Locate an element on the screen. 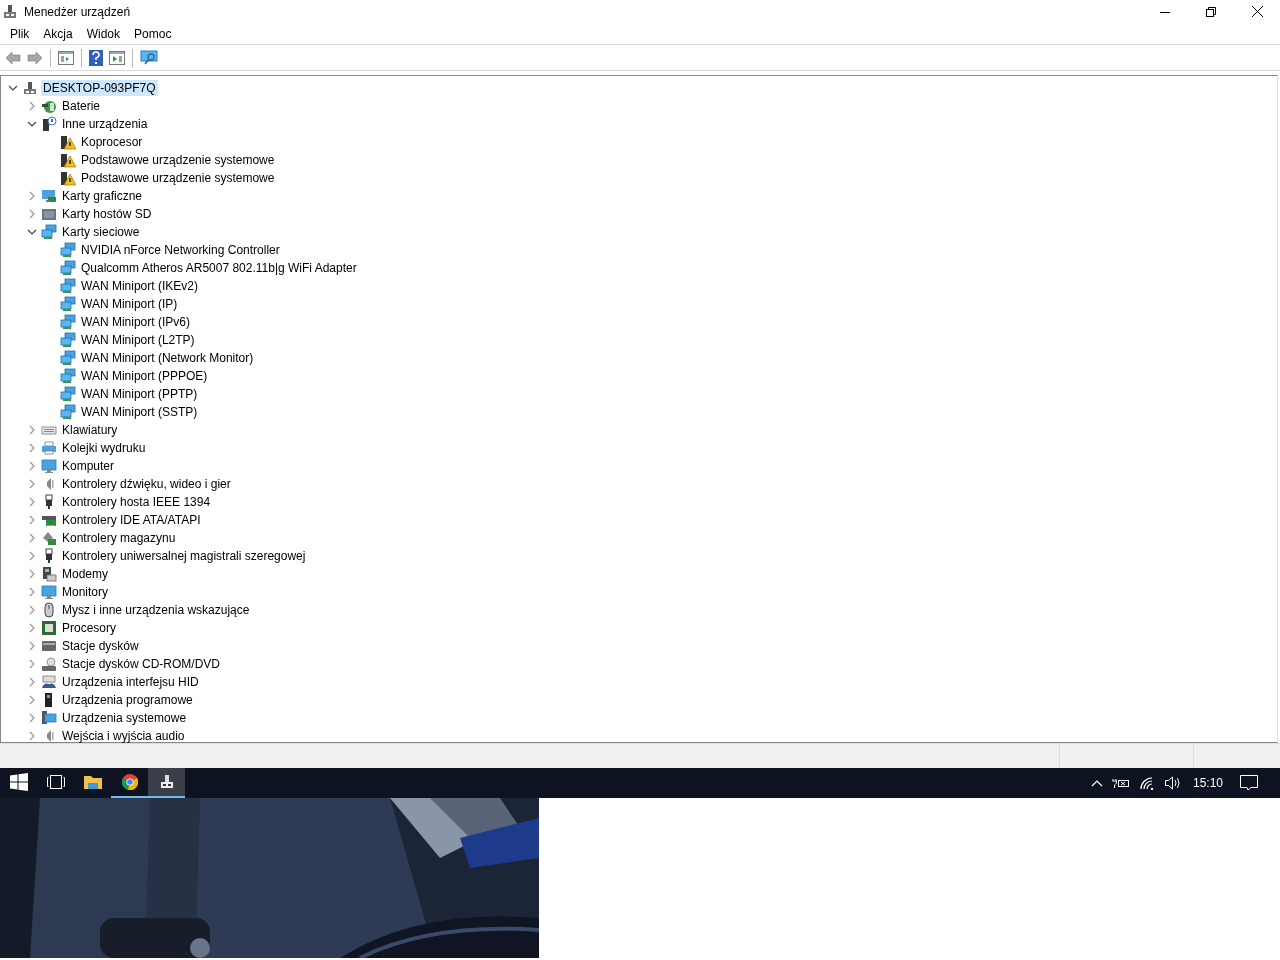 The height and width of the screenshot is (960, 1280). tree-item: Qualcomm Atheros AR5007 802.11b|g WiFi Adapter is located at coordinates (219, 268).